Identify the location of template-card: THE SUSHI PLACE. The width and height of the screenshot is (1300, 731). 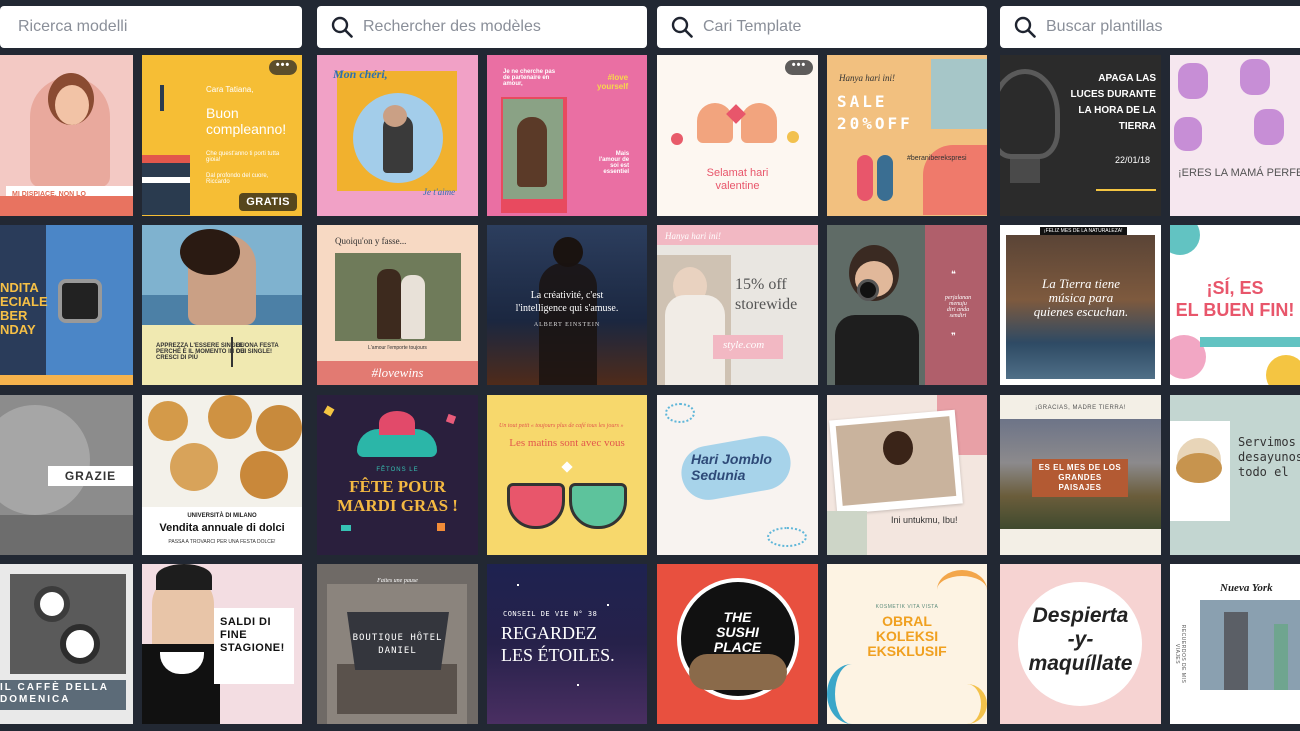
(737, 644).